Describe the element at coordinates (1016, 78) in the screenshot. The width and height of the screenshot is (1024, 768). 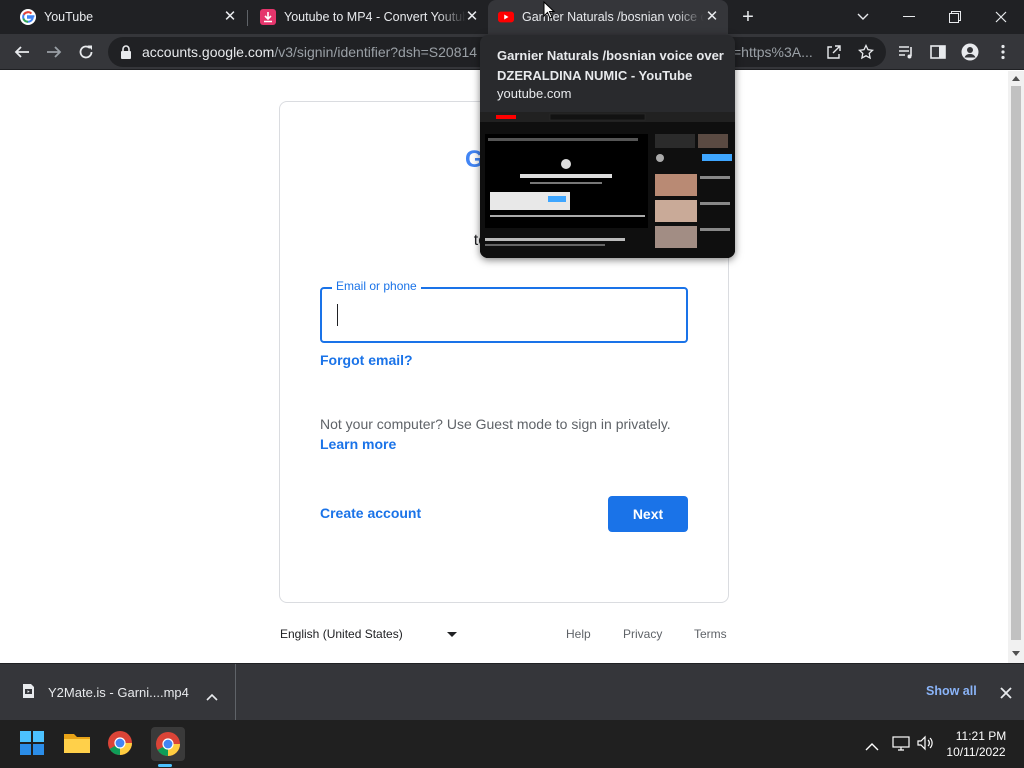
I see `scroll-up-icon` at that location.